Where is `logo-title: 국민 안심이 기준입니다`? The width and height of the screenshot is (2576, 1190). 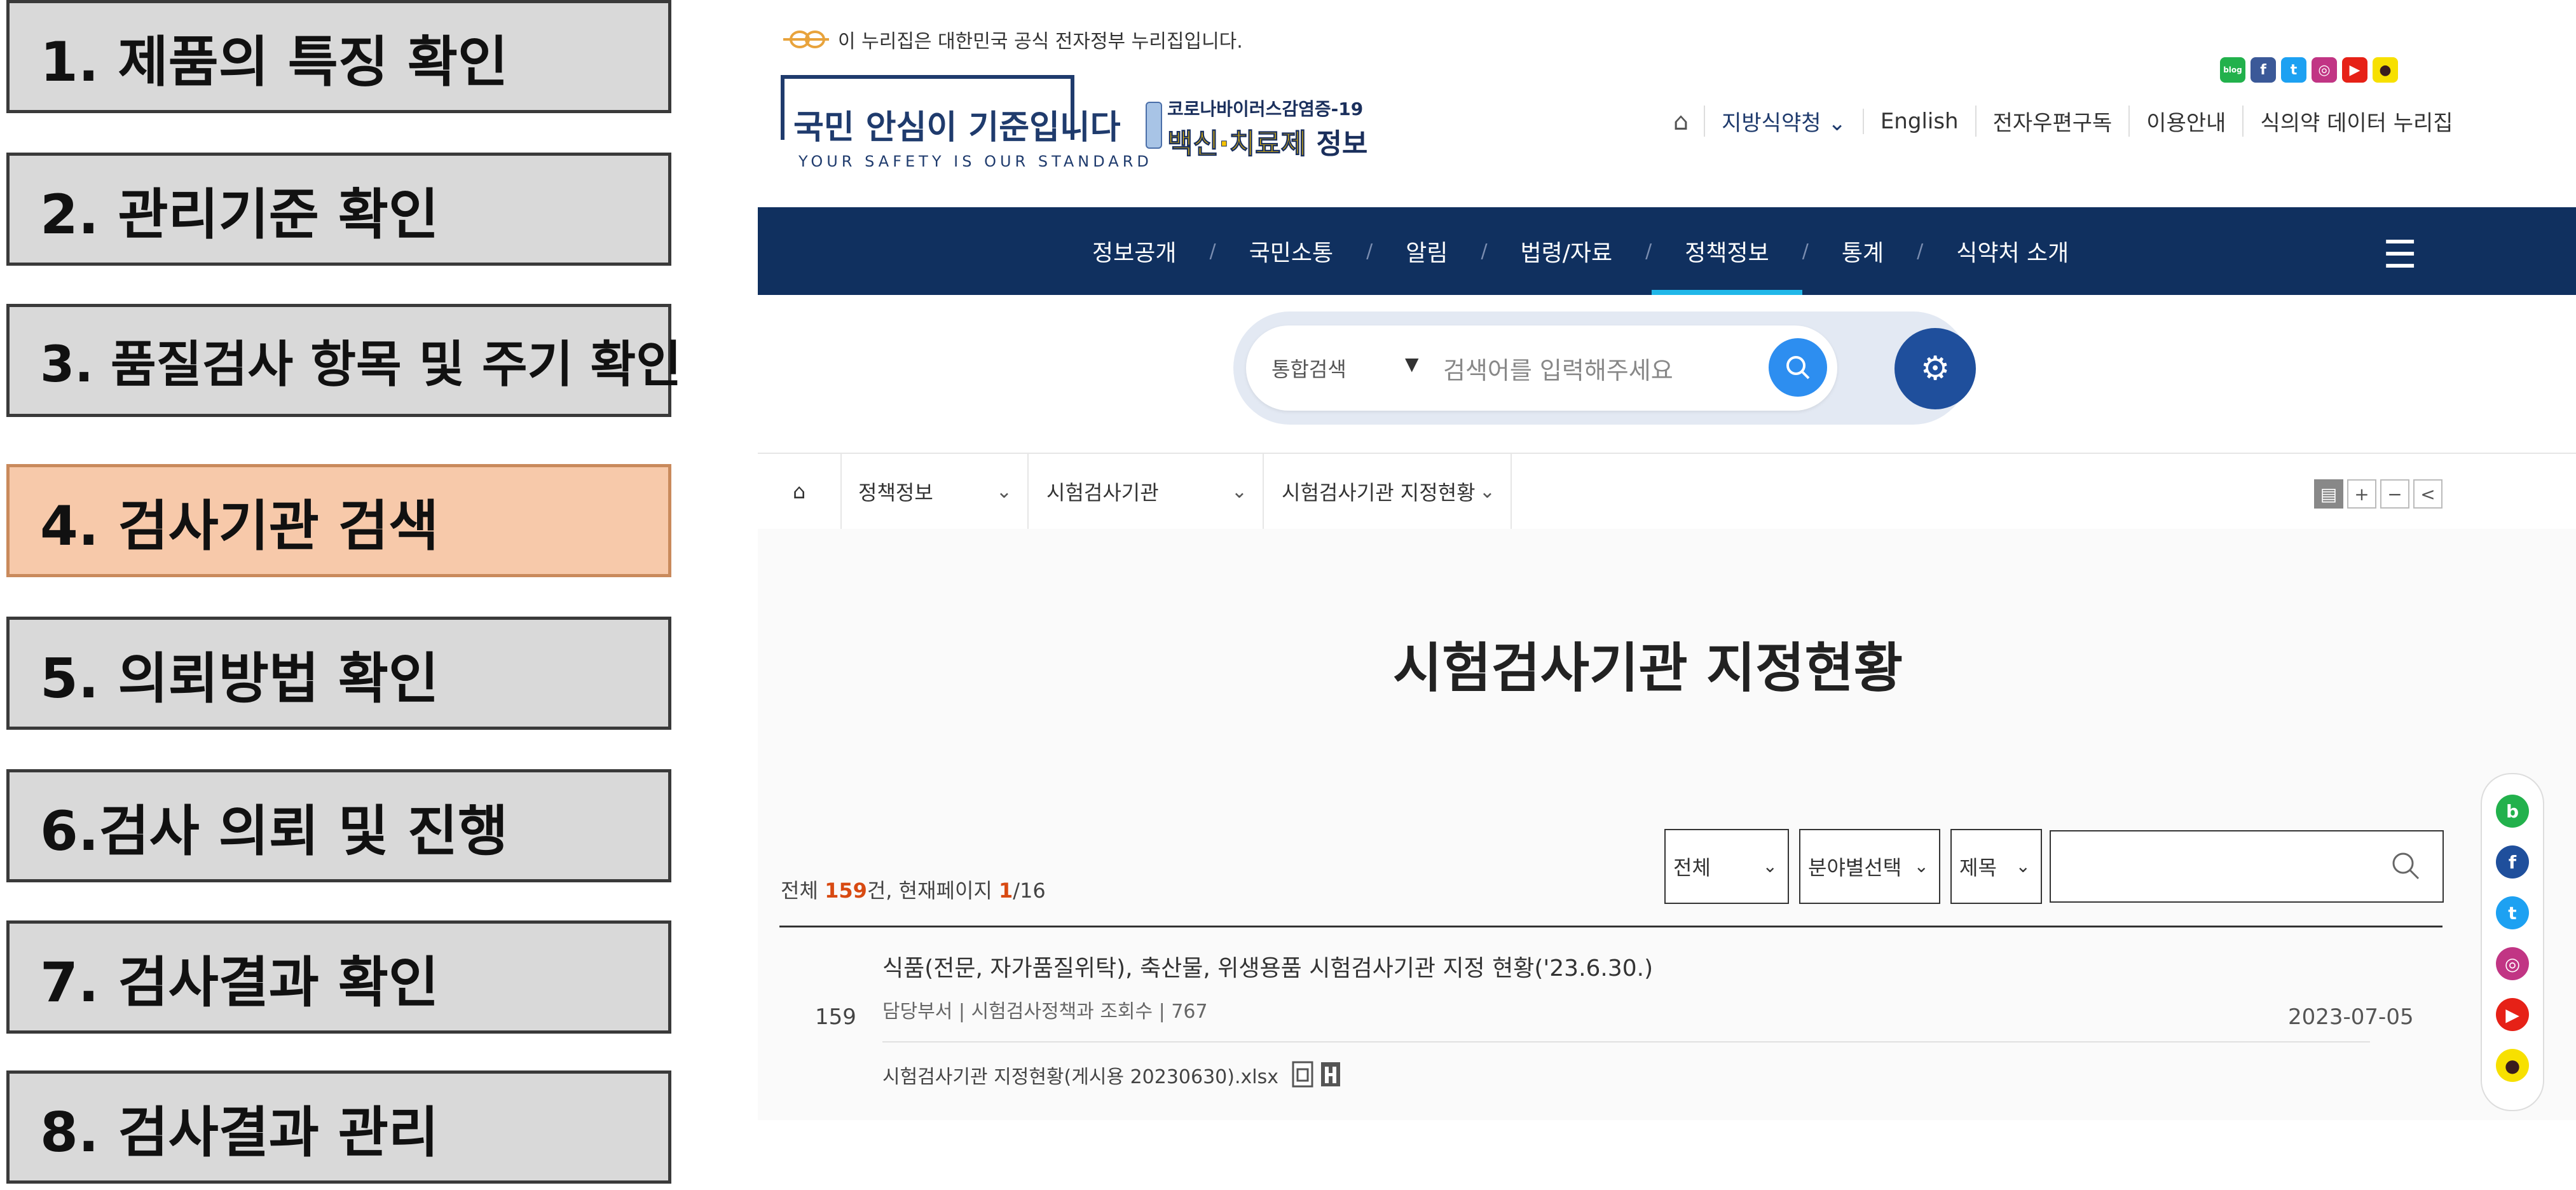
logo-title: 국민 안심이 기준입니다 is located at coordinates (957, 128).